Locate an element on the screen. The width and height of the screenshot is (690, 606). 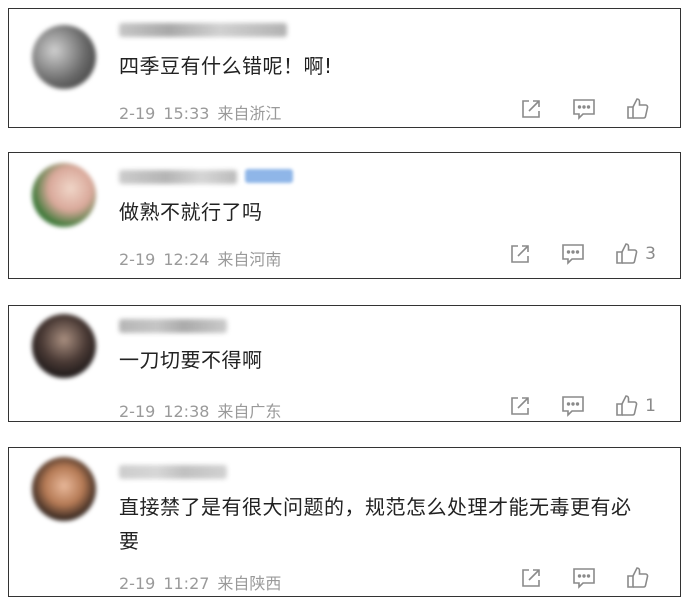
comment-location: 来自浙江 is located at coordinates (249, 113).